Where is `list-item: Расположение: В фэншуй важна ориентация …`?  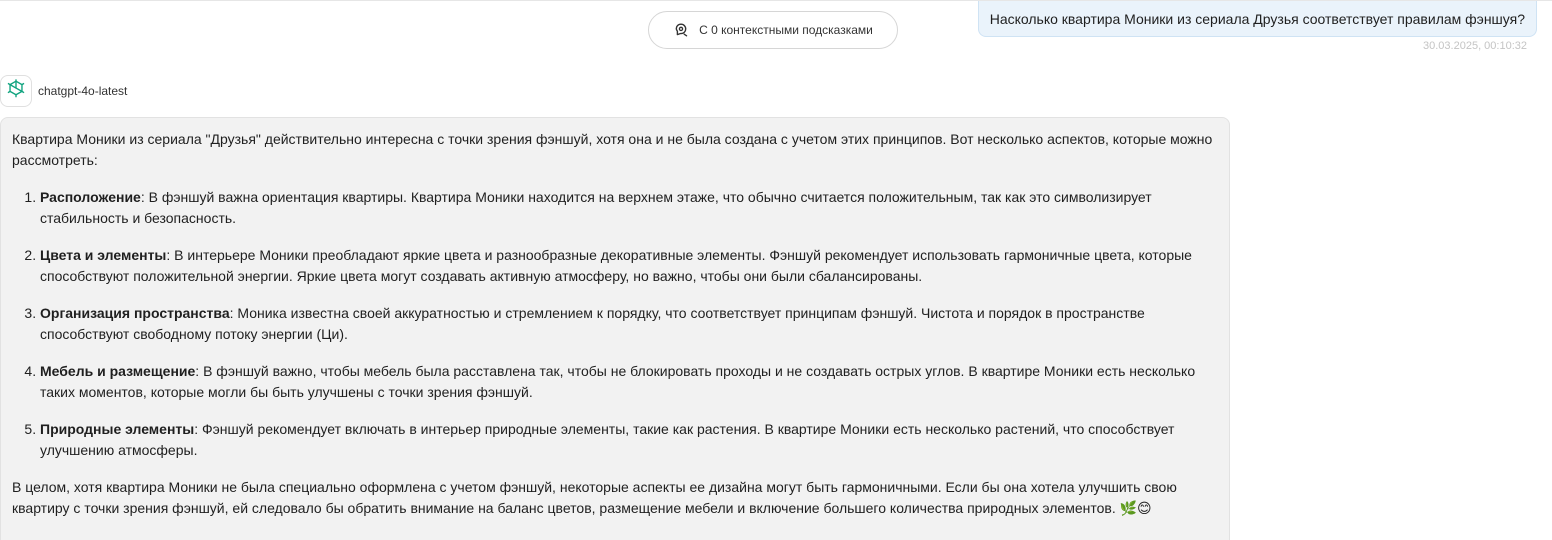
list-item: Расположение: В фэншуй важна ориентация … is located at coordinates (628, 208).